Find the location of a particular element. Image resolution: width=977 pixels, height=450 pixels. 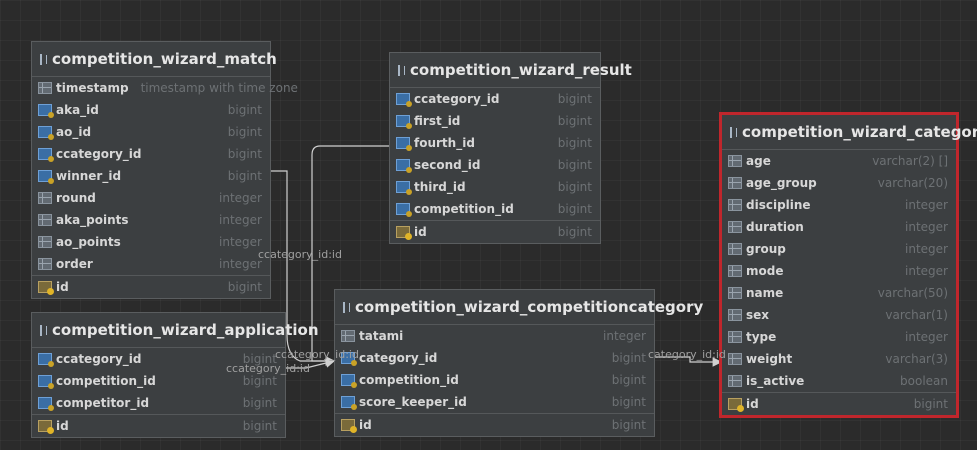

column-name: name is located at coordinates (765, 293).